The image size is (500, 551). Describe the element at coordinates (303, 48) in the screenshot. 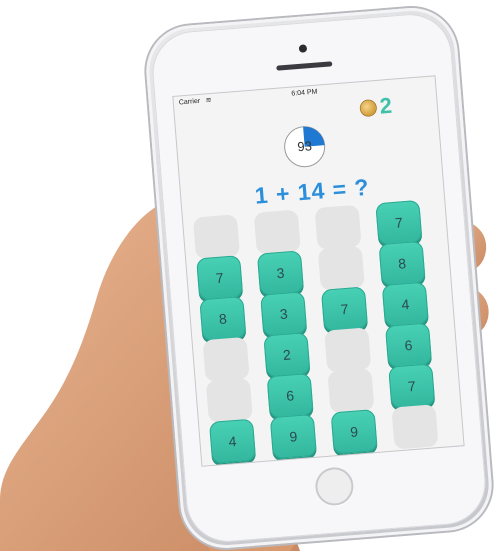

I see `front-camera` at that location.